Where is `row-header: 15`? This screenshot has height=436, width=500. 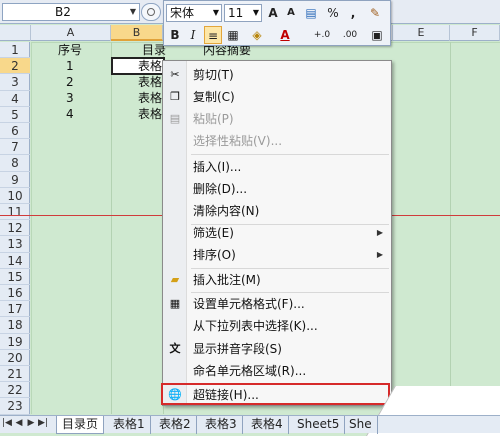 row-header: 15 is located at coordinates (15, 277).